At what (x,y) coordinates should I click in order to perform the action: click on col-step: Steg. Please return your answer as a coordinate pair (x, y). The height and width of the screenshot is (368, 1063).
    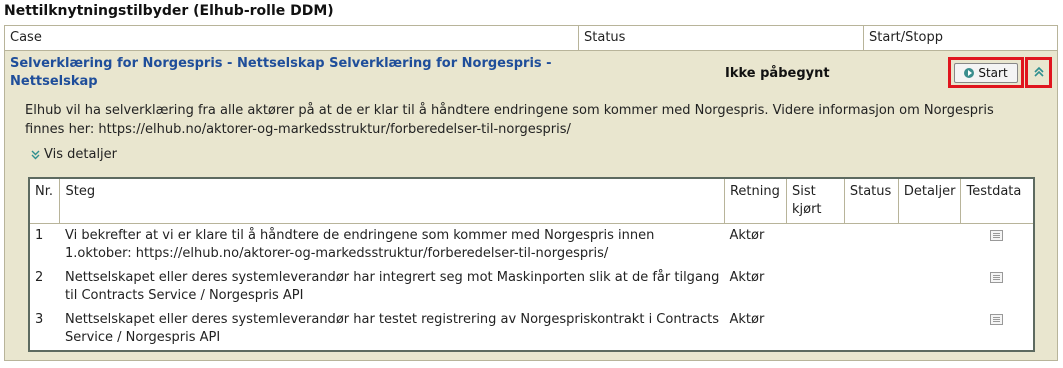
    Looking at the image, I should click on (392, 200).